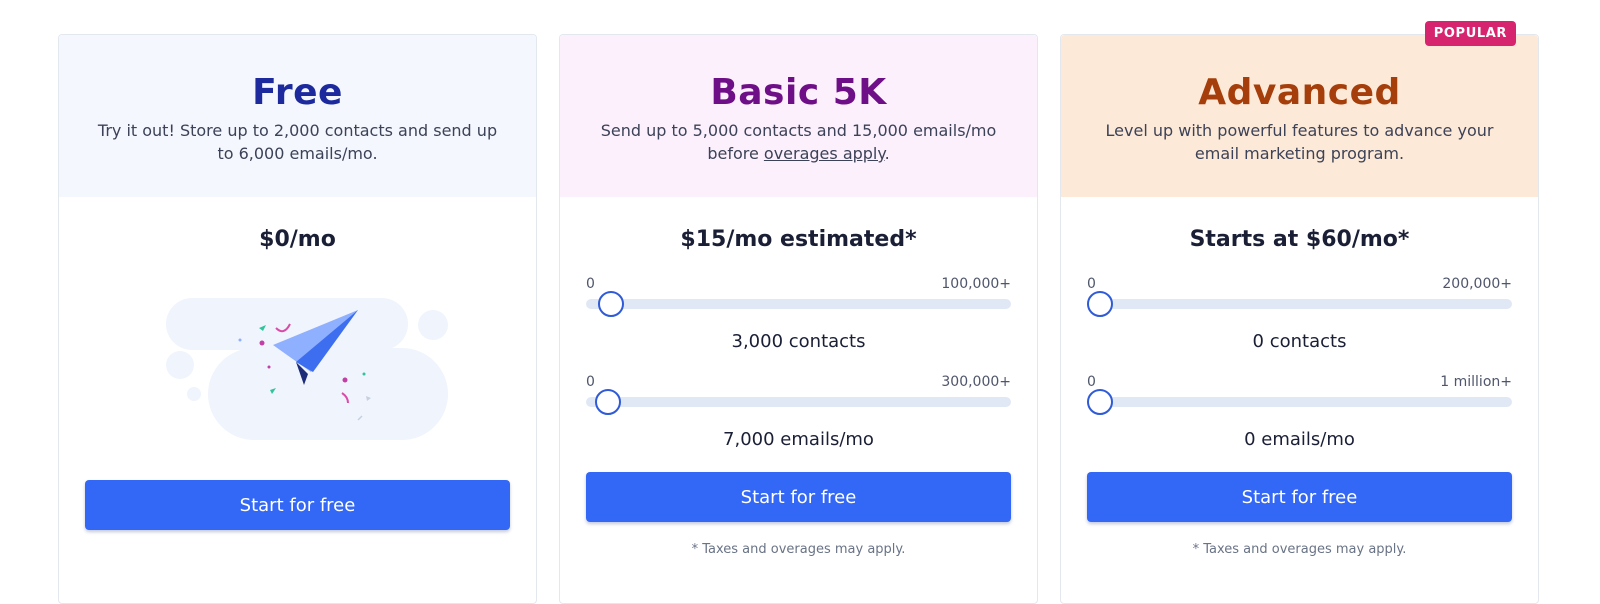 The width and height of the screenshot is (1600, 604). Describe the element at coordinates (824, 153) in the screenshot. I see `overages-apply-link: overages apply` at that location.